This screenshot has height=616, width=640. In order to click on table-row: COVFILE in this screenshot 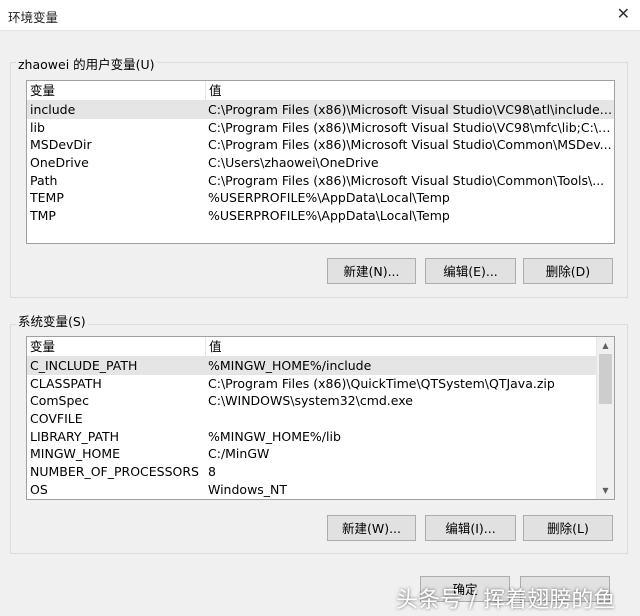, I will do `click(312, 419)`.